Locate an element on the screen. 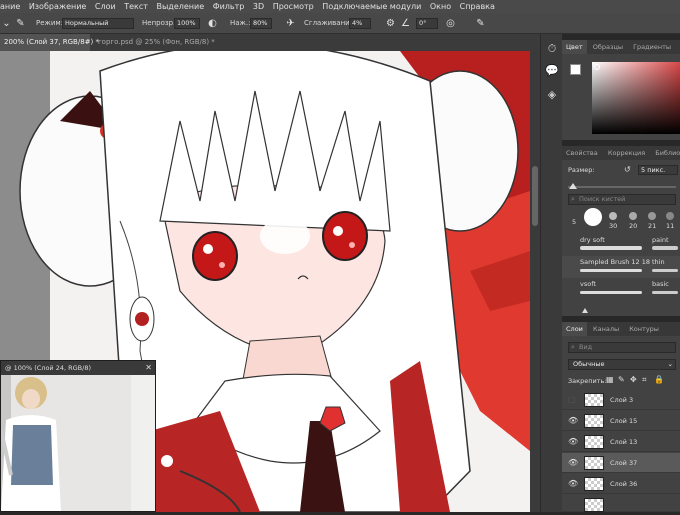  brush-name: paint is located at coordinates (660, 240).